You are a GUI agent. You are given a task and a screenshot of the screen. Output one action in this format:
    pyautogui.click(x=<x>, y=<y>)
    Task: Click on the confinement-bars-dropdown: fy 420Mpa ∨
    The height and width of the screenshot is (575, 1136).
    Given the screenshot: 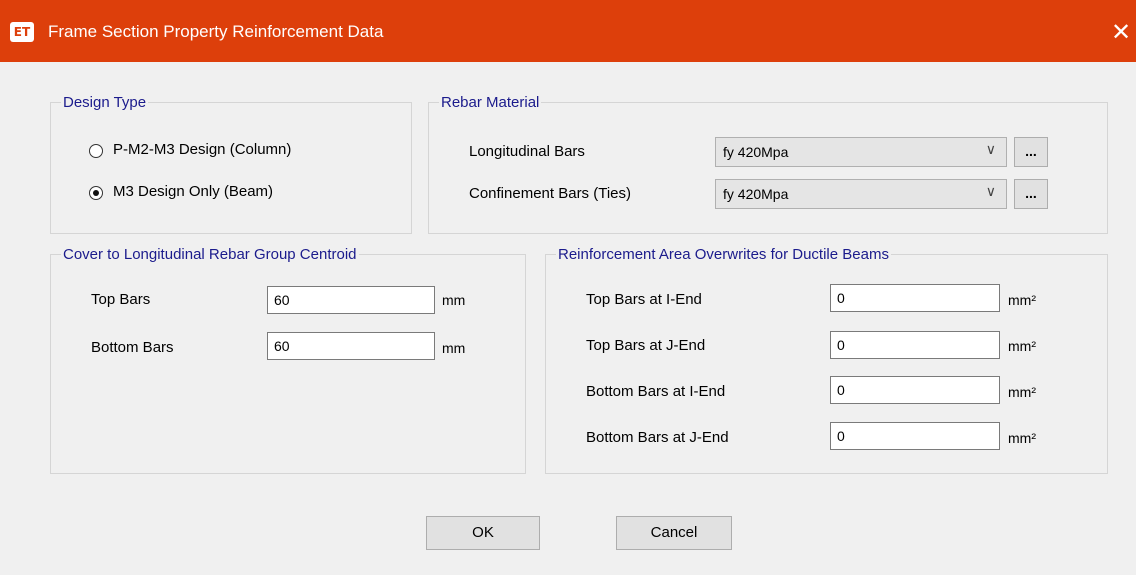 What is the action you would take?
    pyautogui.click(x=861, y=194)
    